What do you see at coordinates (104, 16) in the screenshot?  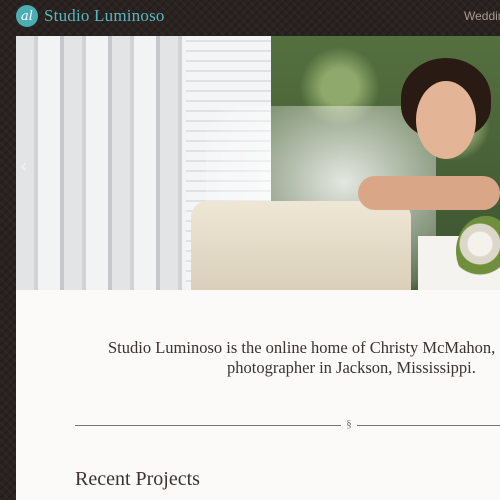 I see `site-title: Studio Luminoso` at bounding box center [104, 16].